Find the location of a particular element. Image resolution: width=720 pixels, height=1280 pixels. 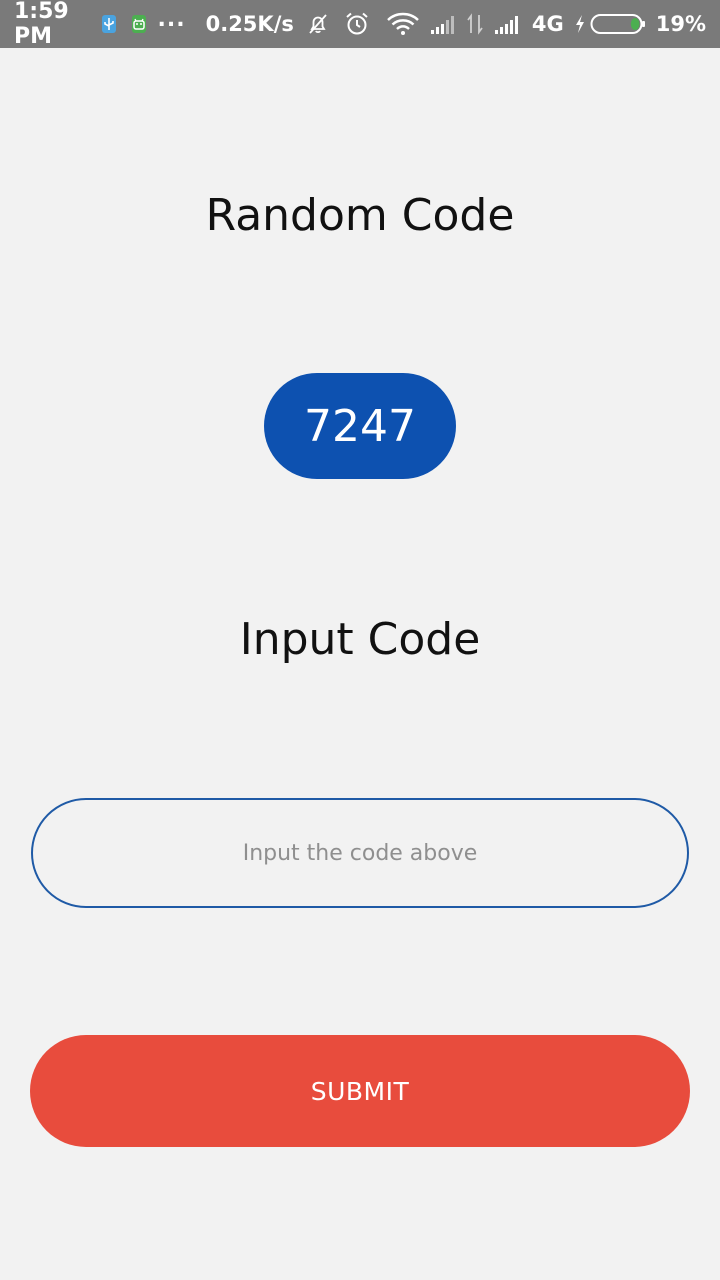

alarm-icon is located at coordinates (357, 24).